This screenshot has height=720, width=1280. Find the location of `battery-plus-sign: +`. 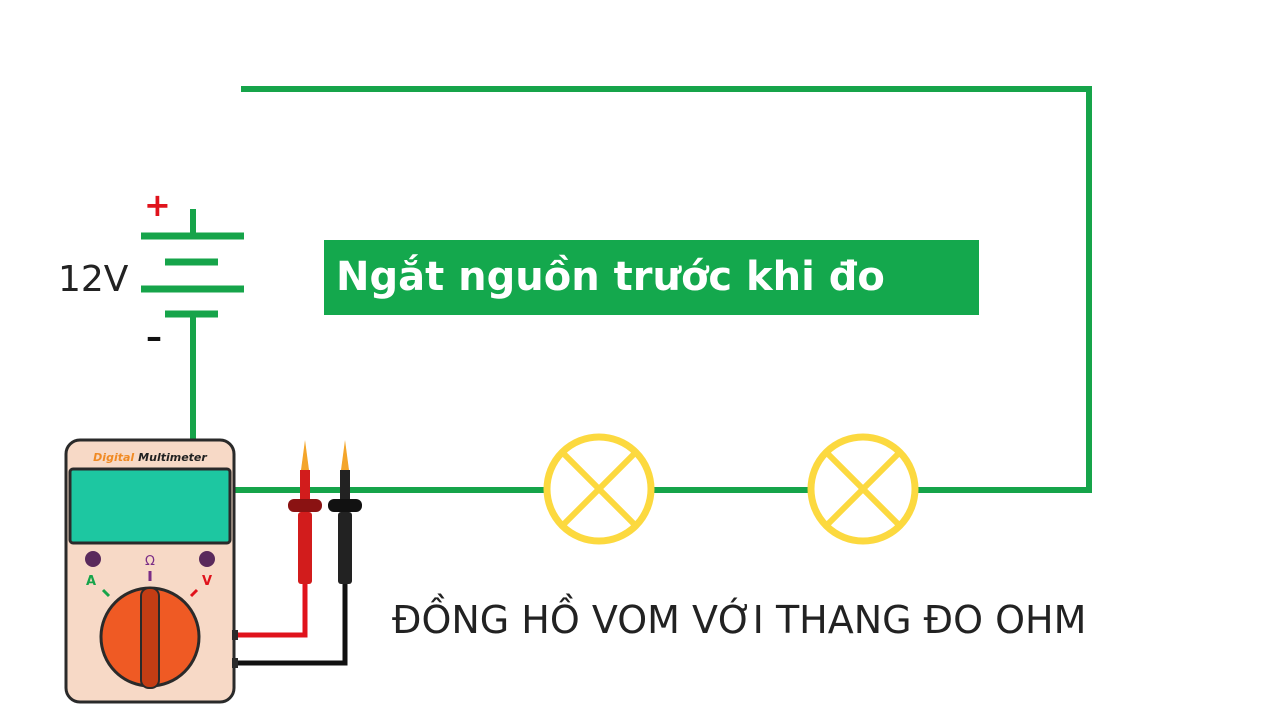

battery-plus-sign: + is located at coordinates (157, 205).